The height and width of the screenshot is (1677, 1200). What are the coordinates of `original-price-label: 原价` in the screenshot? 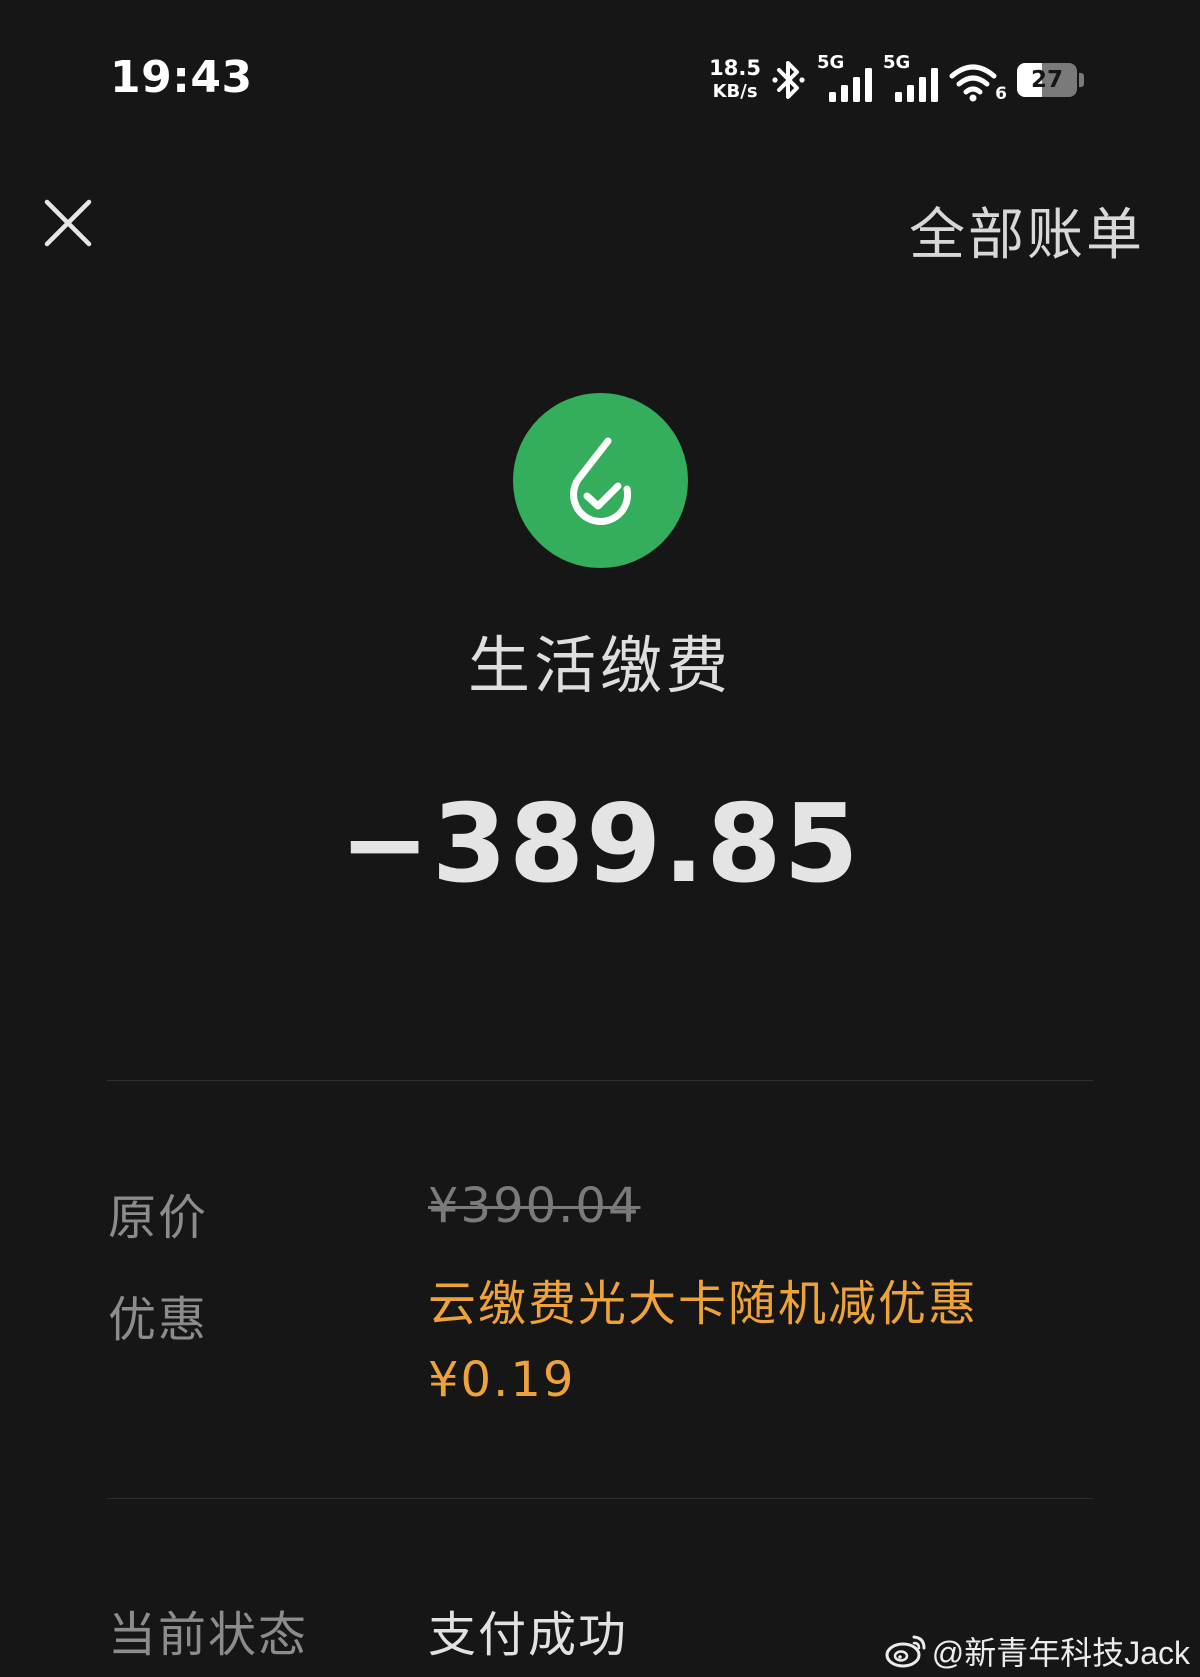 It's located at (158, 1218).